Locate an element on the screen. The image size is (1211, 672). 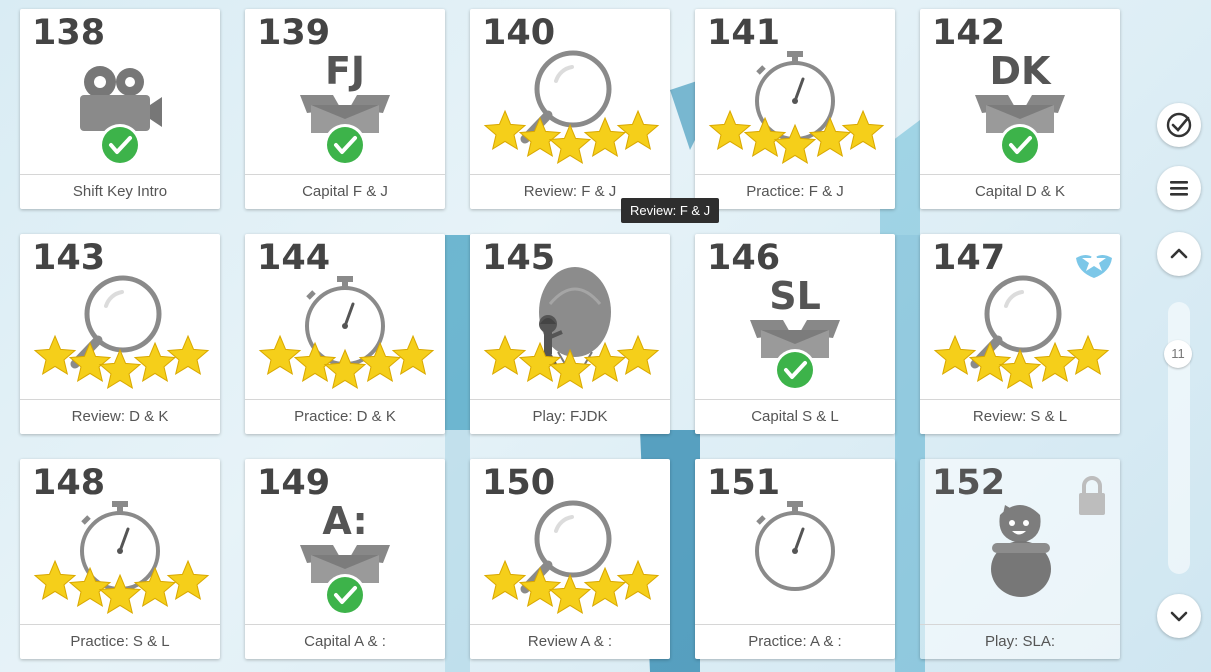
stopwatch-icon is located at coordinates (795, 546).